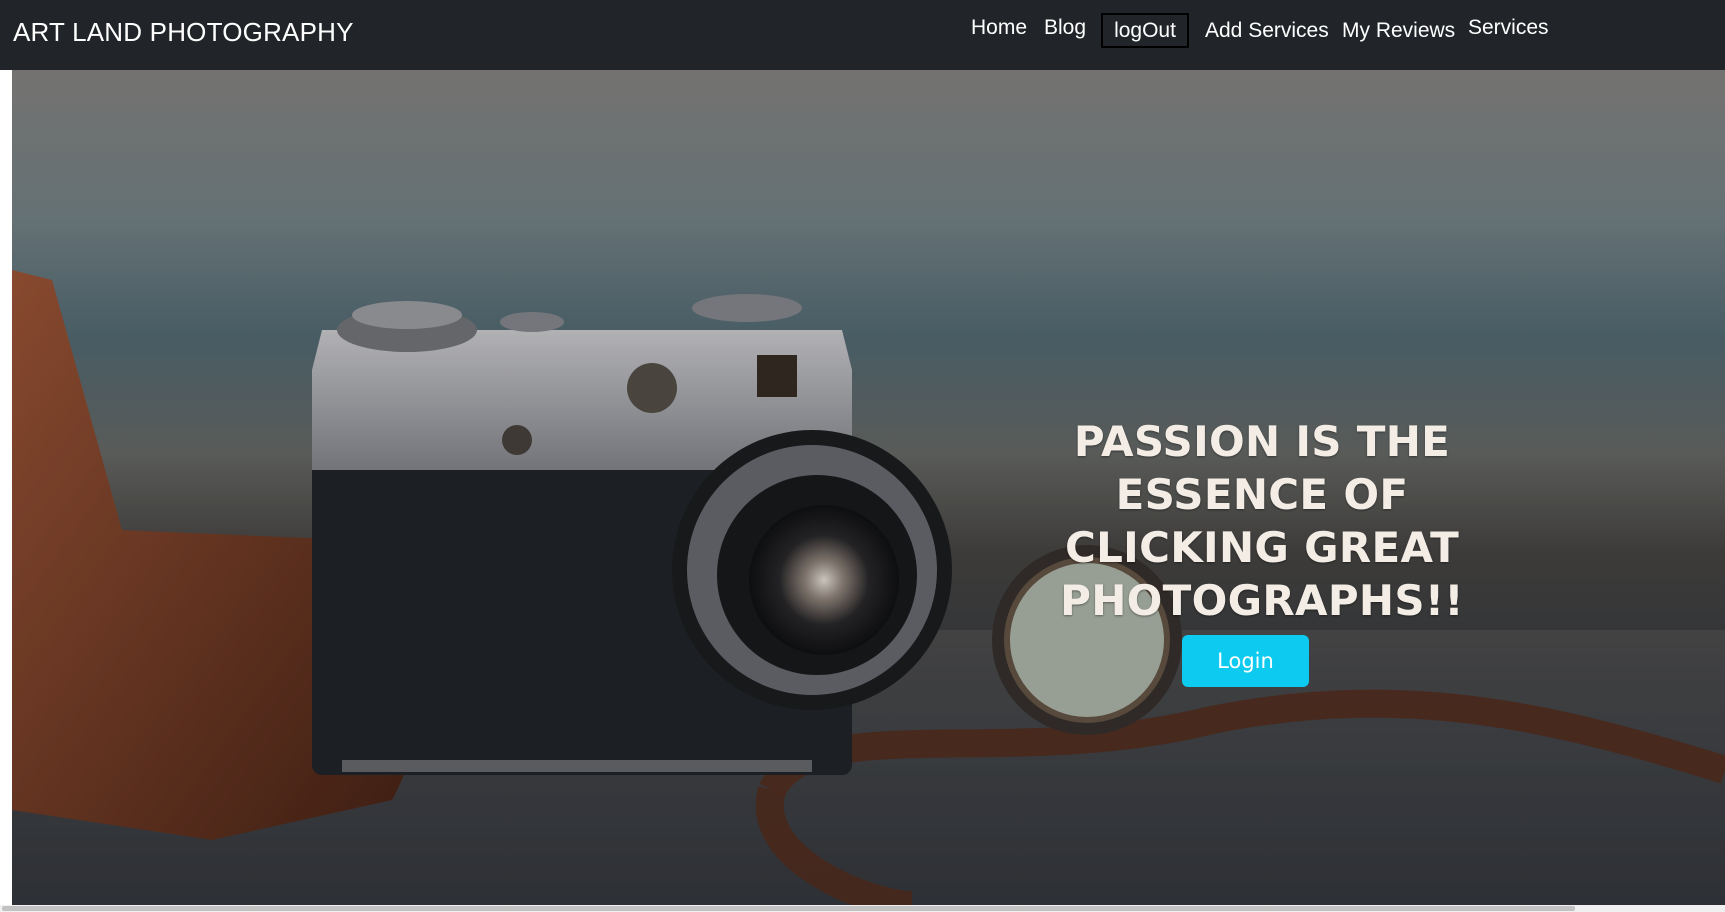 The width and height of the screenshot is (1725, 912). Describe the element at coordinates (1508, 28) in the screenshot. I see `nav-link-services: Services` at that location.